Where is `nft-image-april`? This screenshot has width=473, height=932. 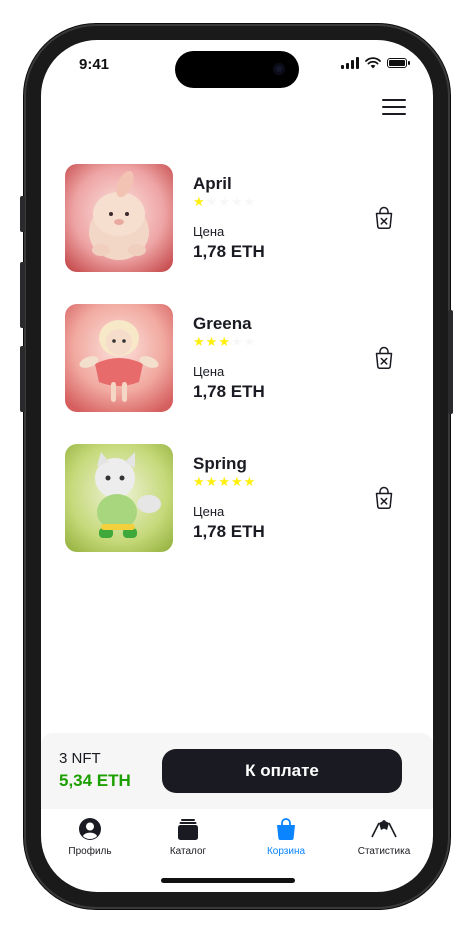
nft-image-april is located at coordinates (119, 218).